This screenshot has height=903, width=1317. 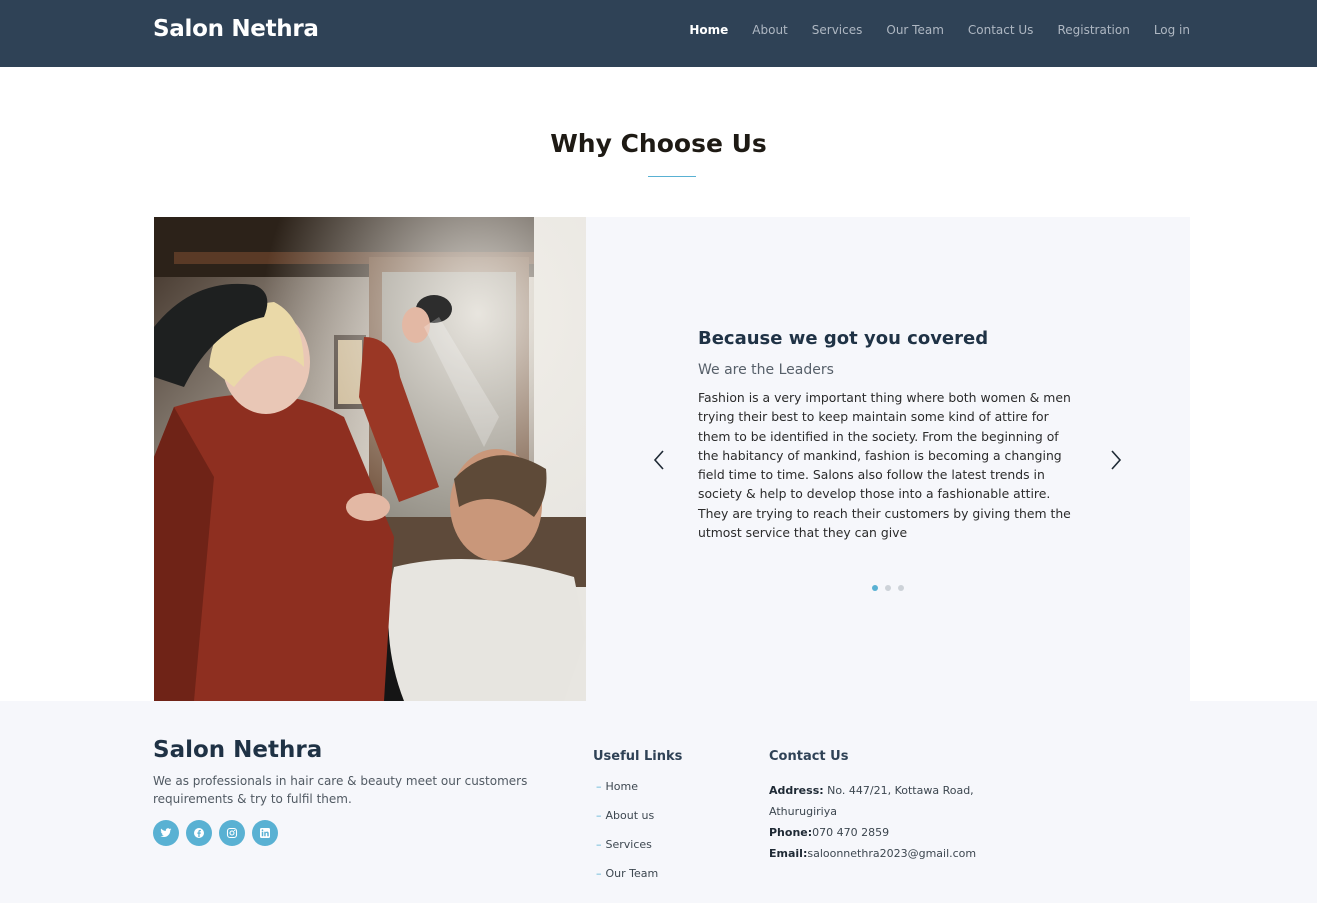 I want to click on footer-link-home: – Home, so click(x=627, y=794).